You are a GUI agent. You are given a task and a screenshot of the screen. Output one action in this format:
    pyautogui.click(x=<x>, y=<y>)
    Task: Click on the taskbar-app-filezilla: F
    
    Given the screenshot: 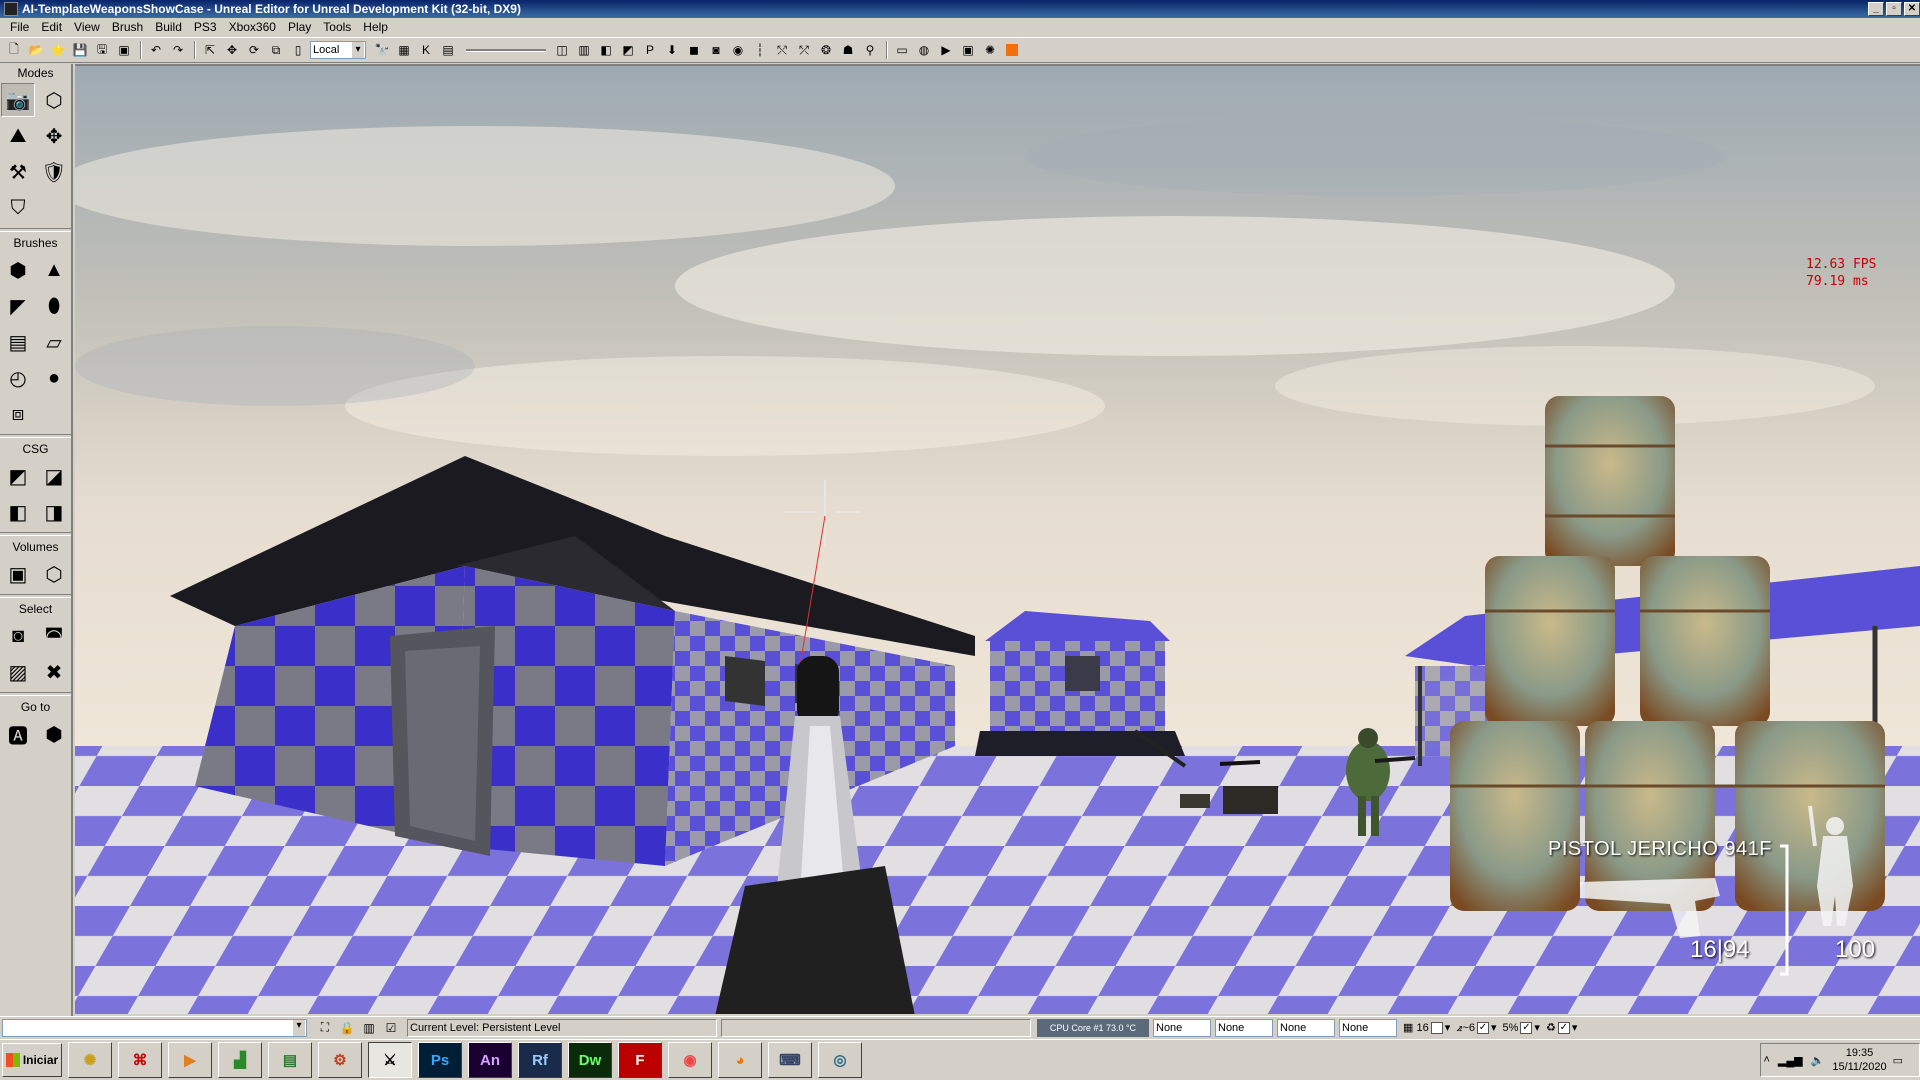 What is the action you would take?
    pyautogui.click(x=640, y=1060)
    